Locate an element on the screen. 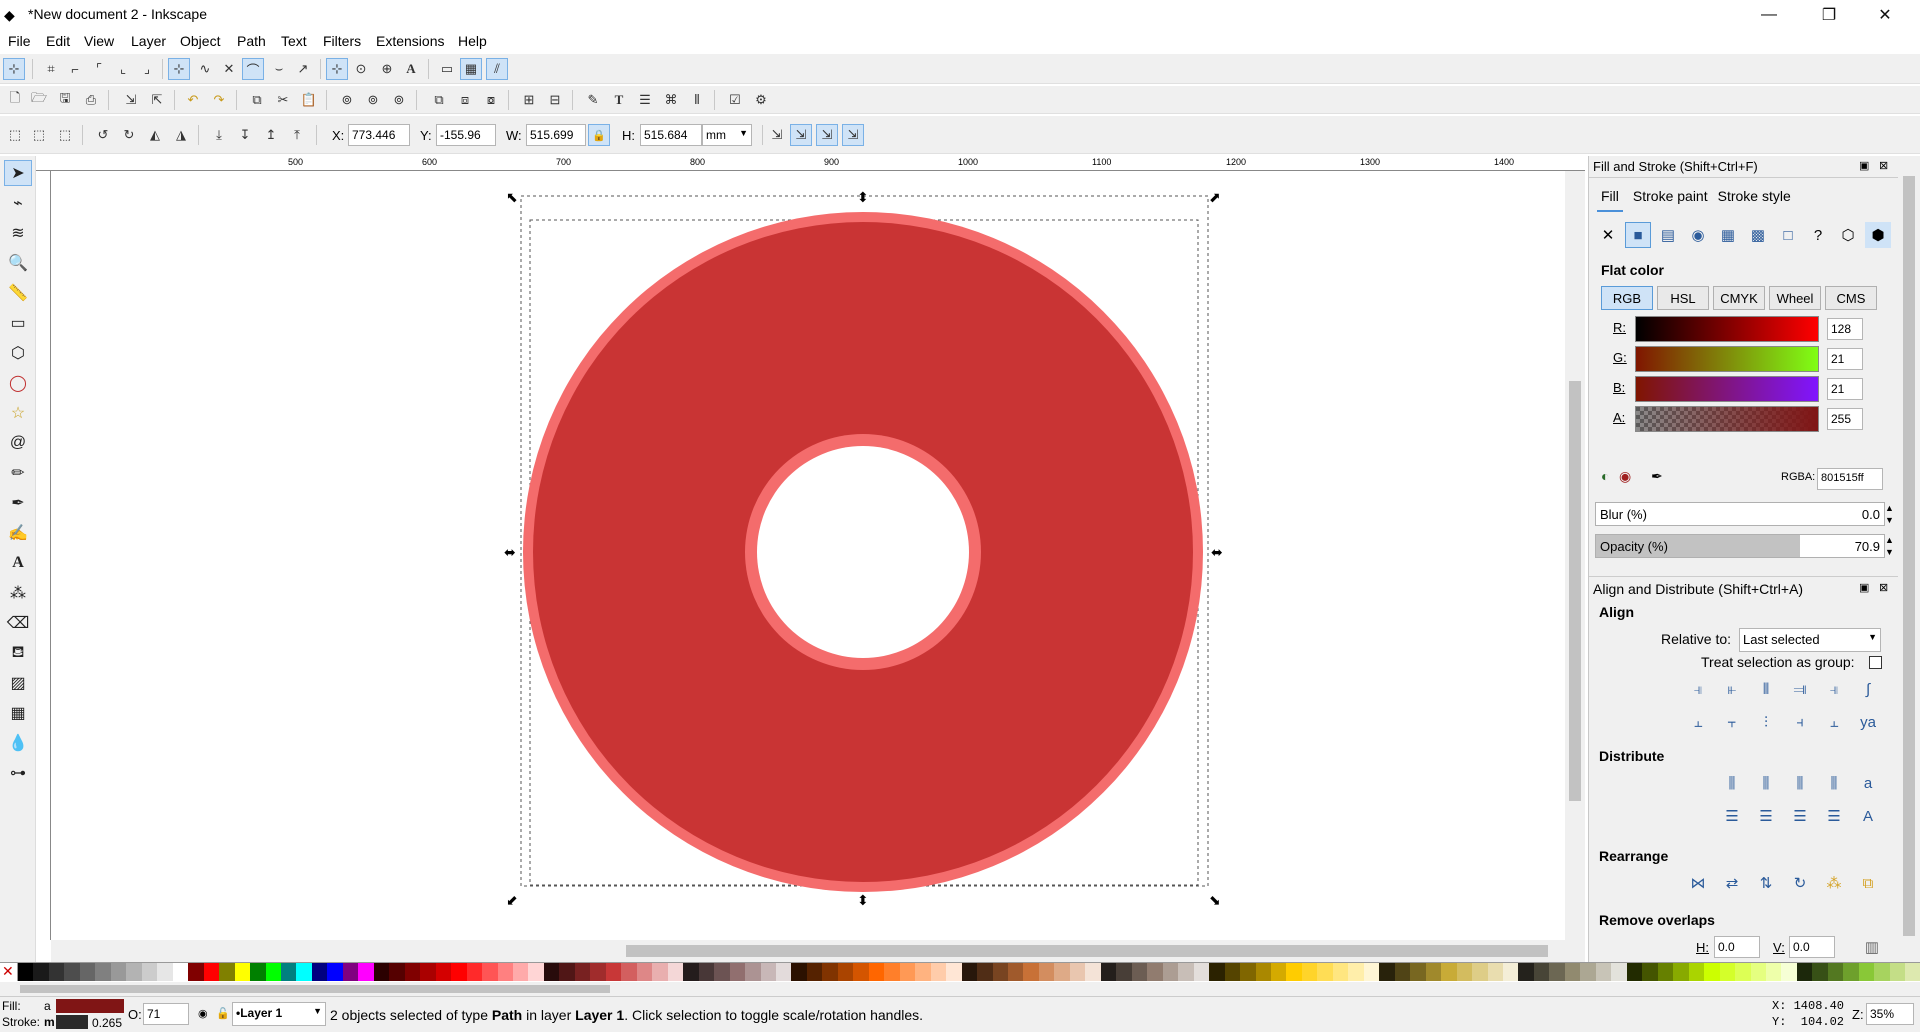  redo-icon: ↷ is located at coordinates (219, 100).